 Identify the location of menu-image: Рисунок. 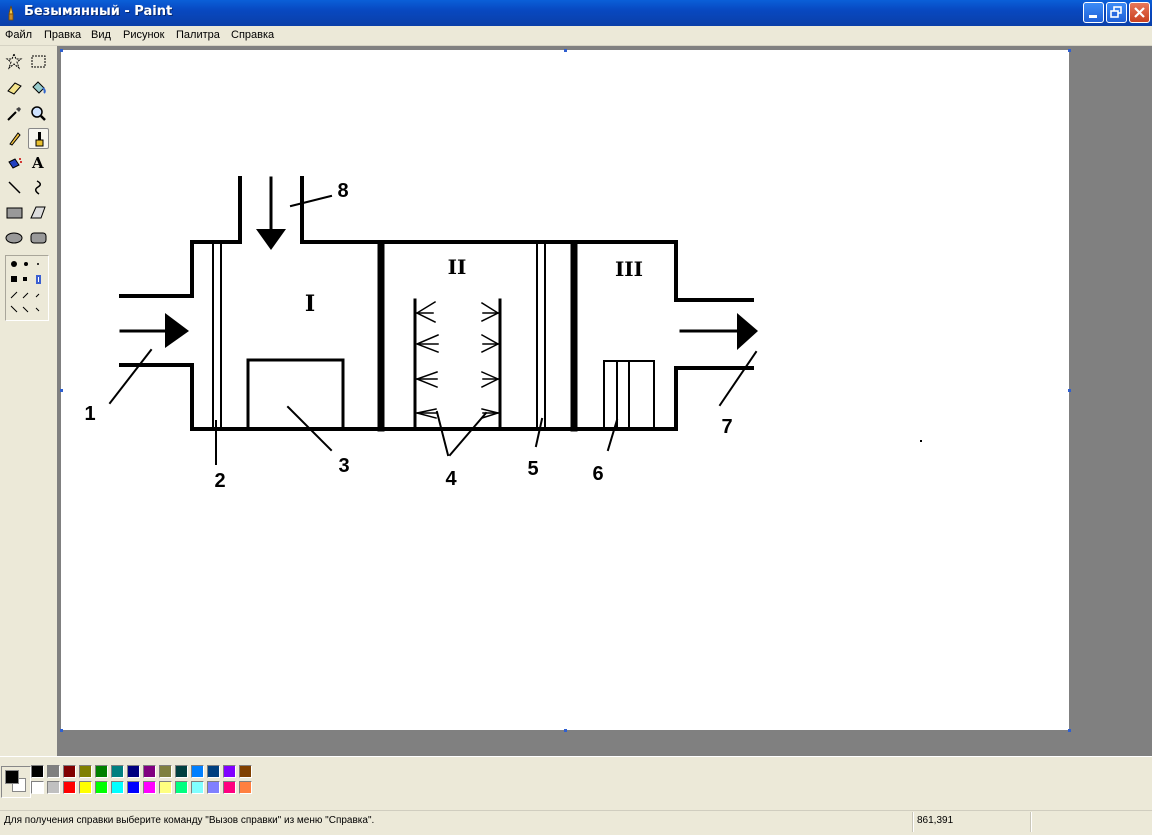
(144, 35).